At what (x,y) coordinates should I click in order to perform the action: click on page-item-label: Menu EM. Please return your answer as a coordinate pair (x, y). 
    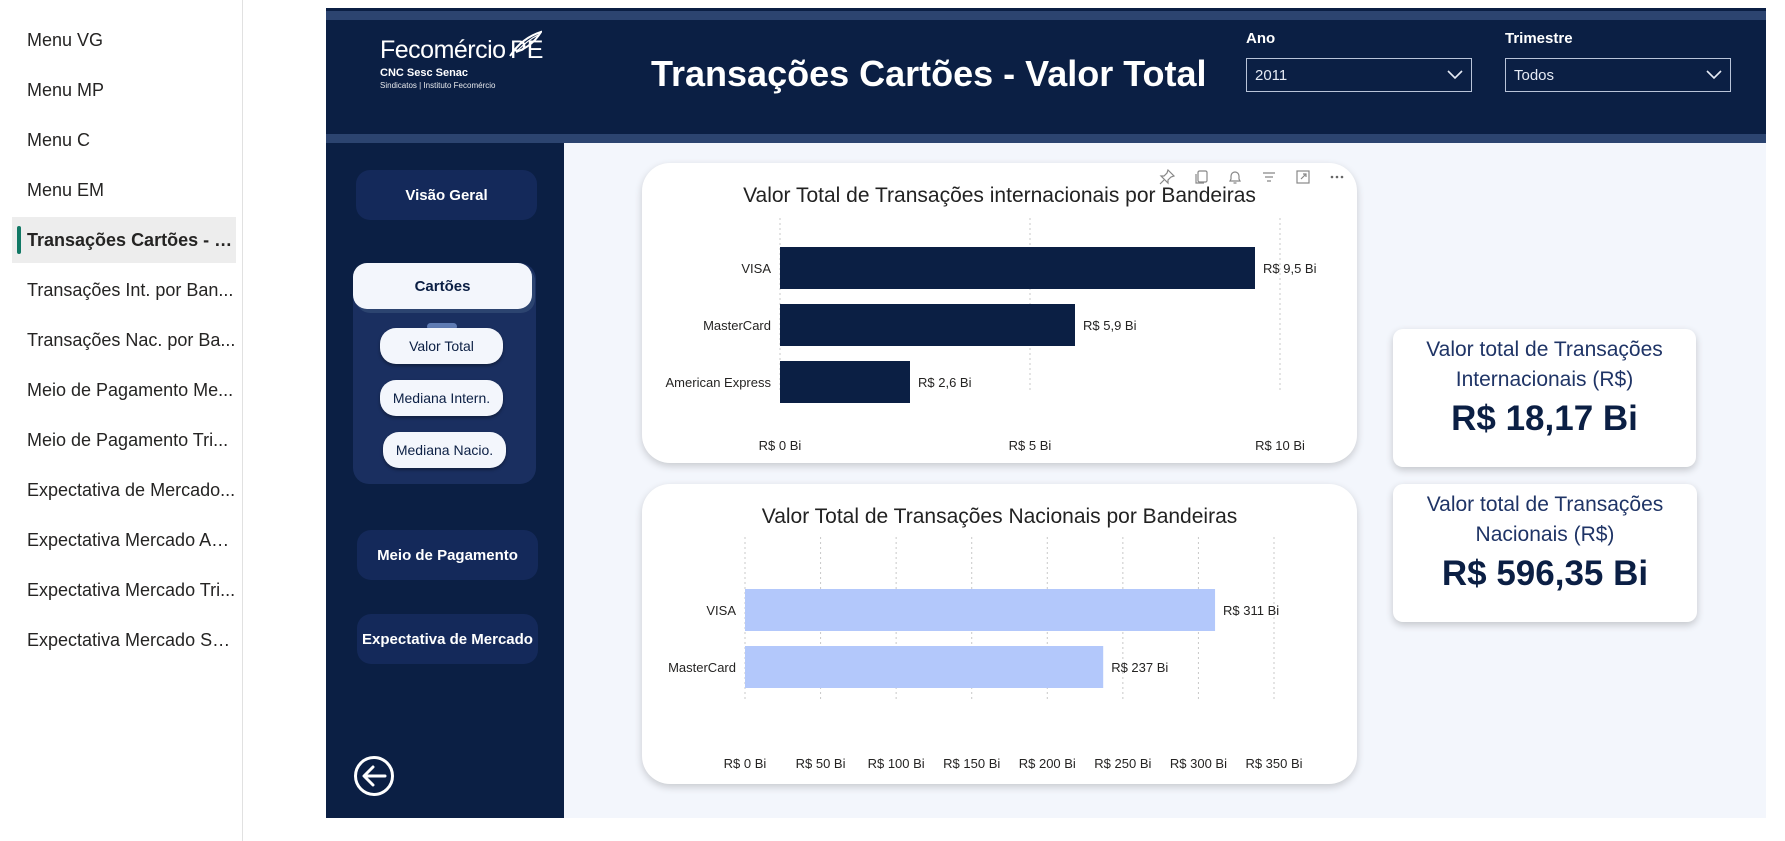
    Looking at the image, I should click on (66, 189).